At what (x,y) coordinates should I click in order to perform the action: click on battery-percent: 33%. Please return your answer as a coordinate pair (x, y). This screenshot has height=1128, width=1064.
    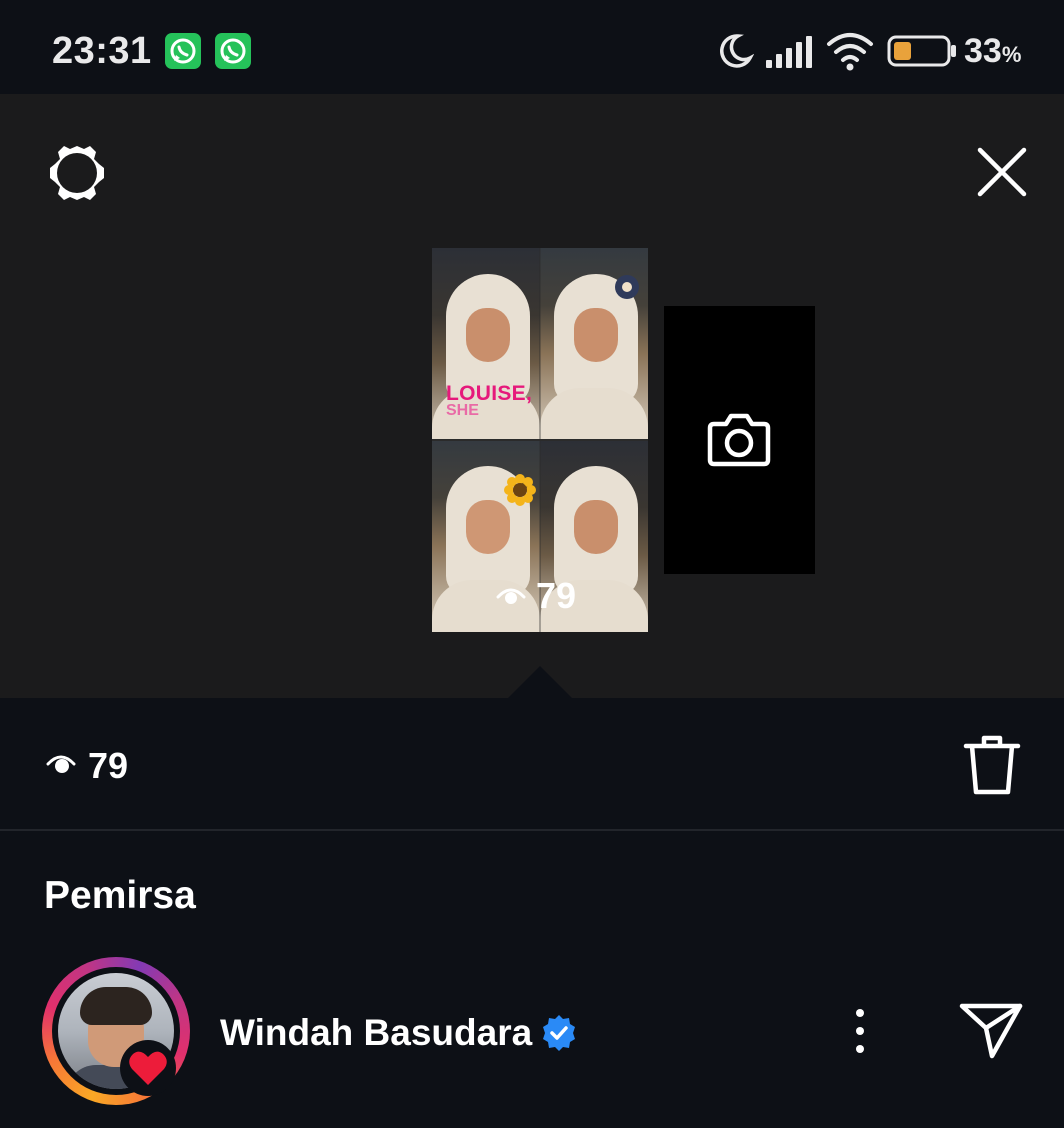
    Looking at the image, I should click on (993, 51).